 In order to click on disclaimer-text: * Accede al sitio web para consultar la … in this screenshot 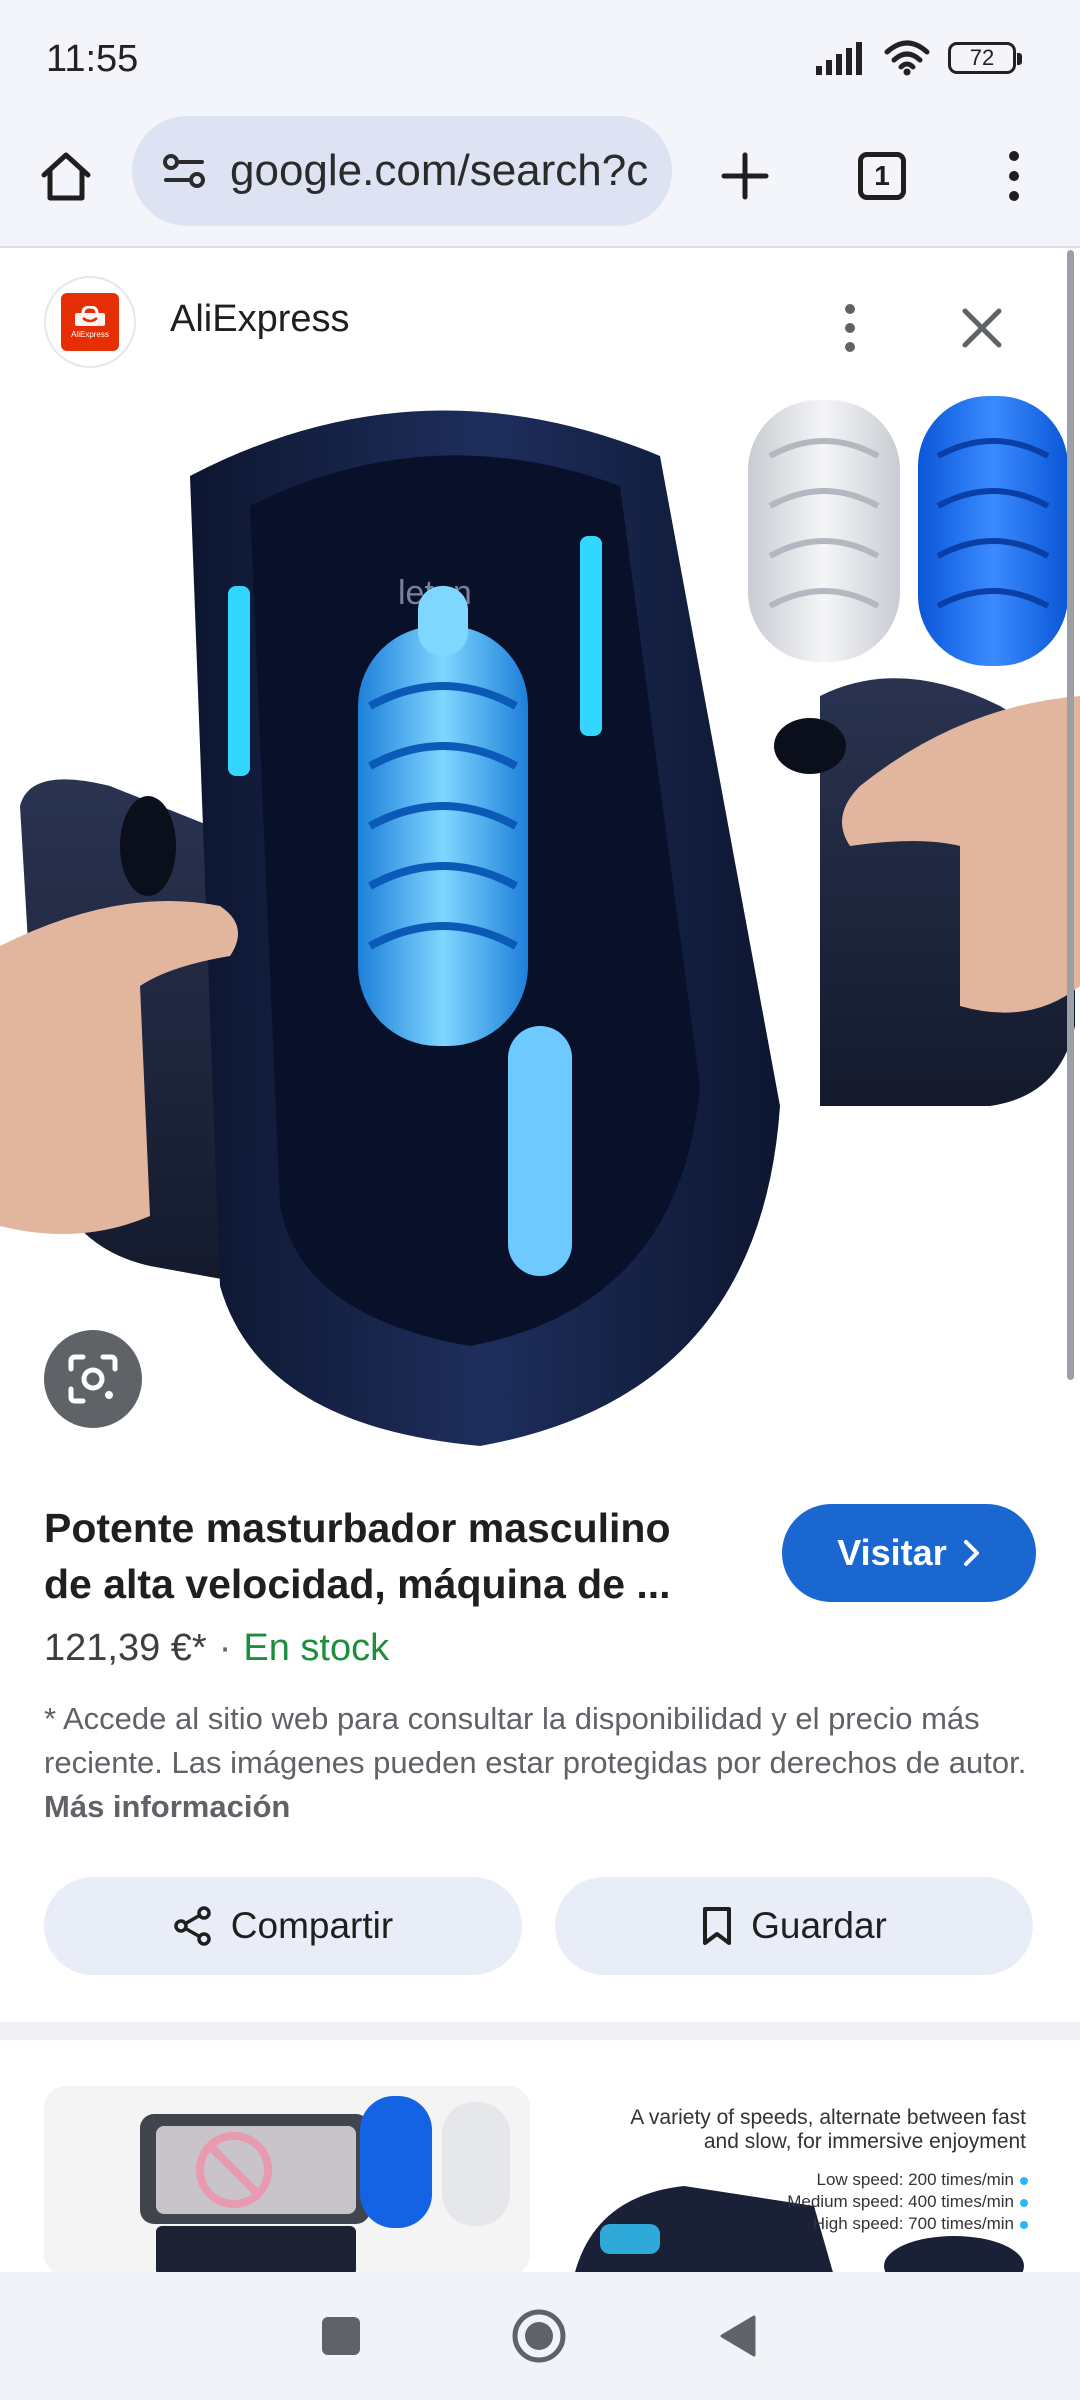, I will do `click(535, 1740)`.